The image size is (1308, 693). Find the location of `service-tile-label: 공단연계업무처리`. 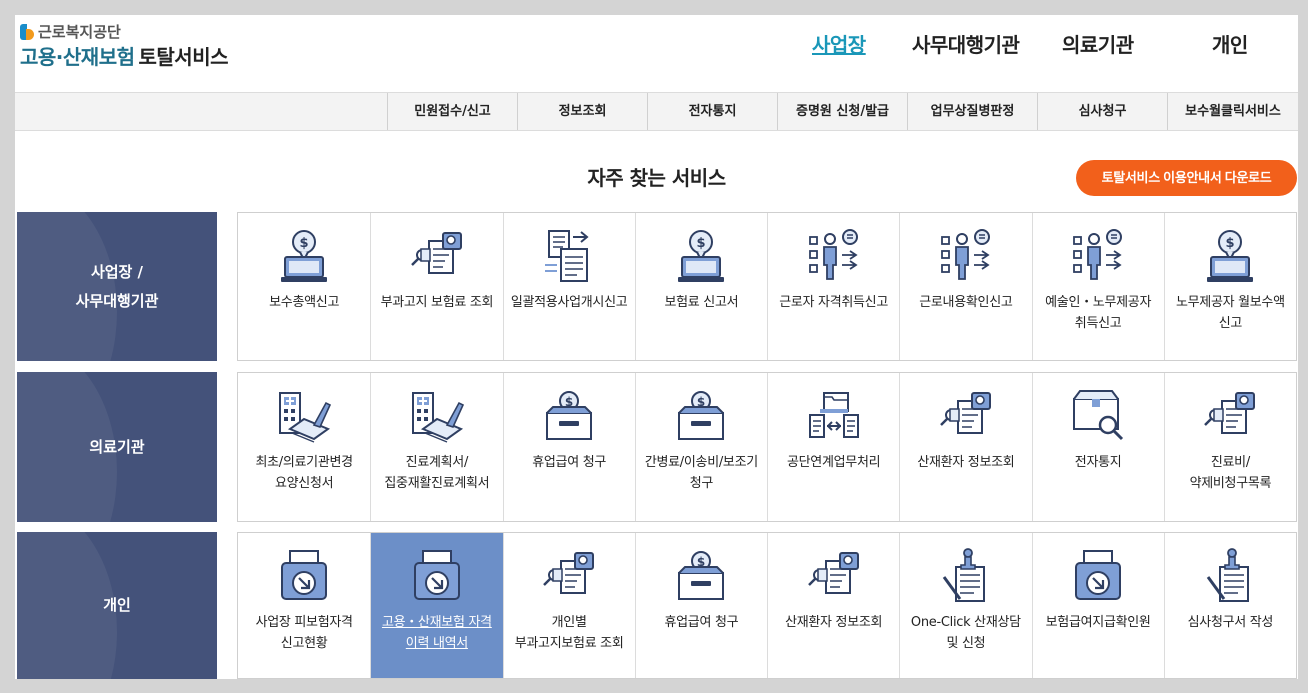

service-tile-label: 공단연계업무처리 is located at coordinates (833, 462).